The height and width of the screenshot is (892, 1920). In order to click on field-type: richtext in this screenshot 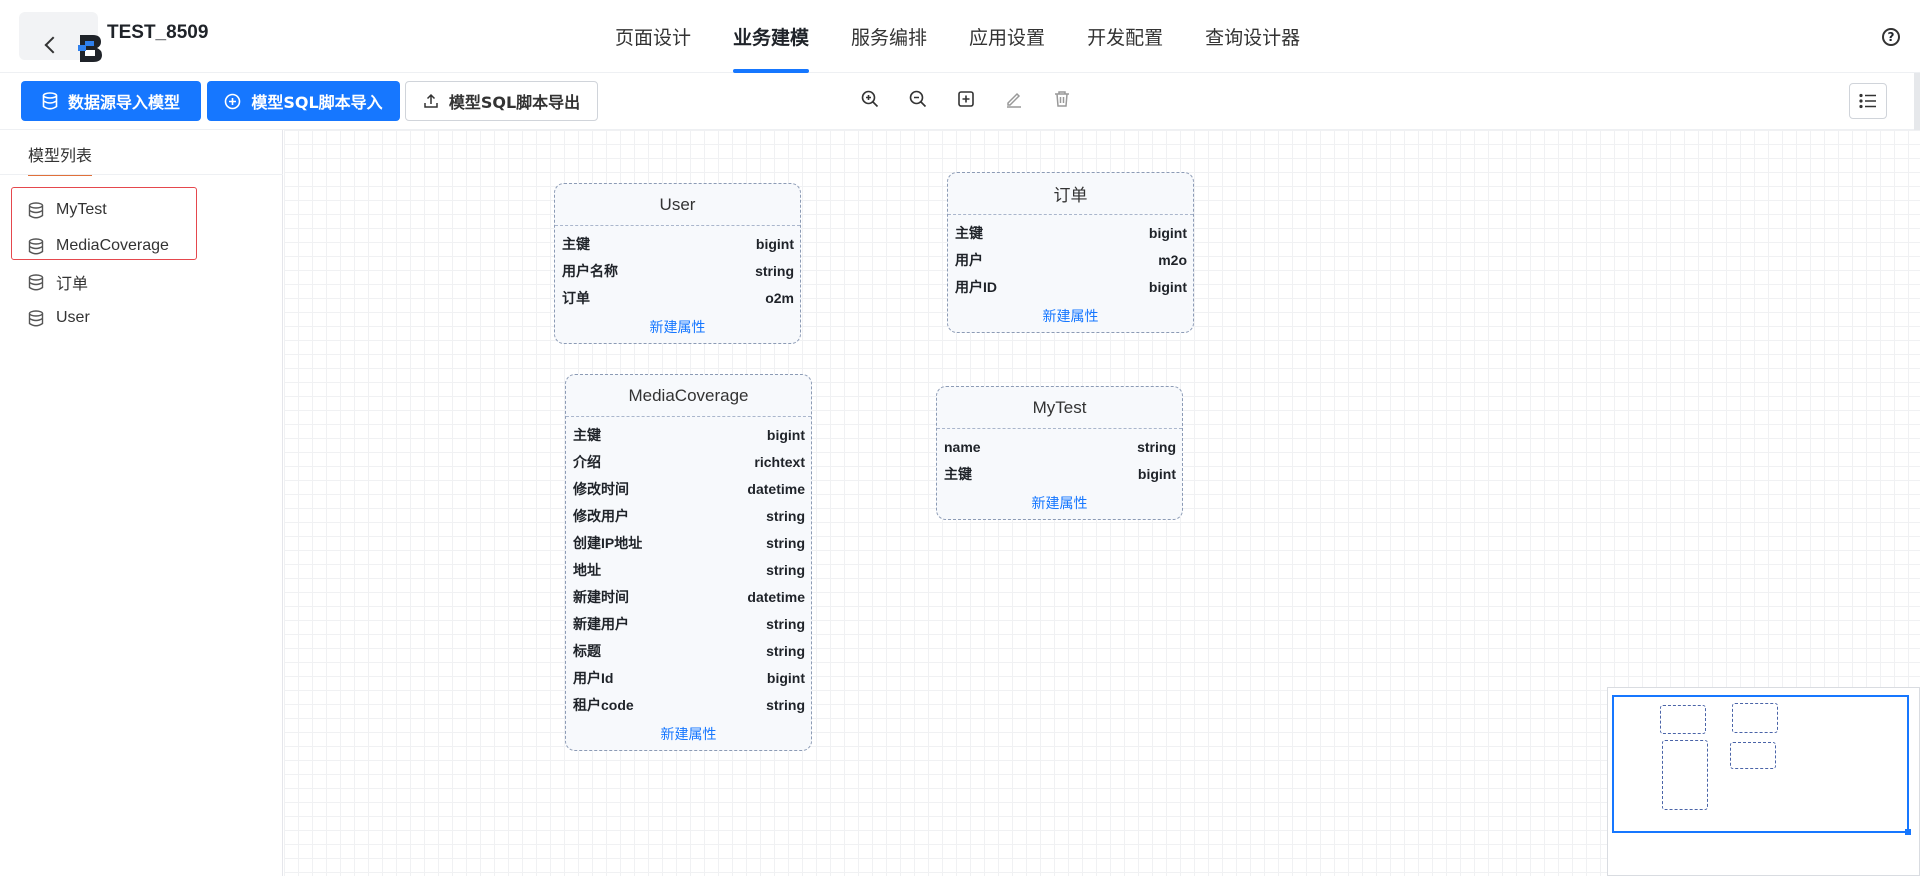, I will do `click(779, 461)`.